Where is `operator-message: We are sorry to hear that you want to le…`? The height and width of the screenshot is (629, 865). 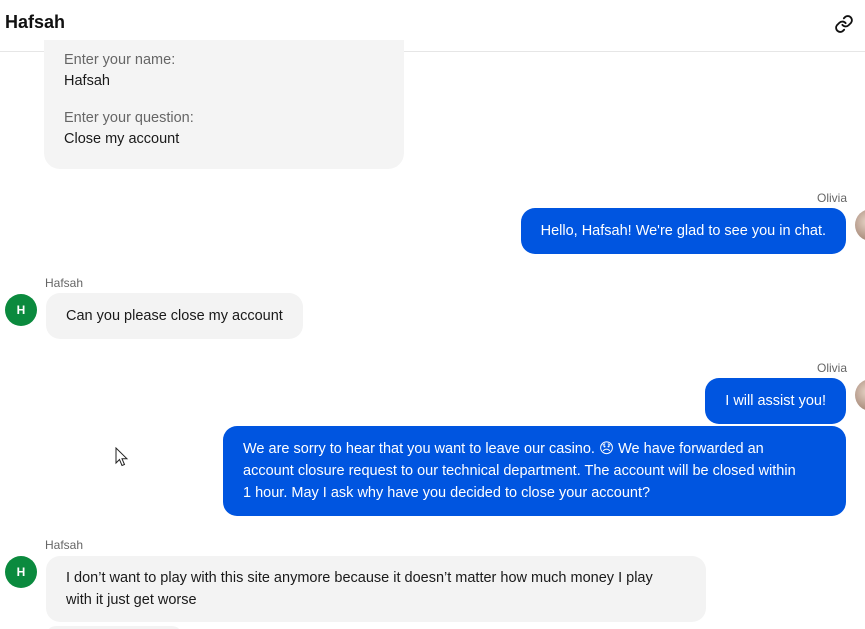
operator-message: We are sorry to hear that you want to le… is located at coordinates (534, 471).